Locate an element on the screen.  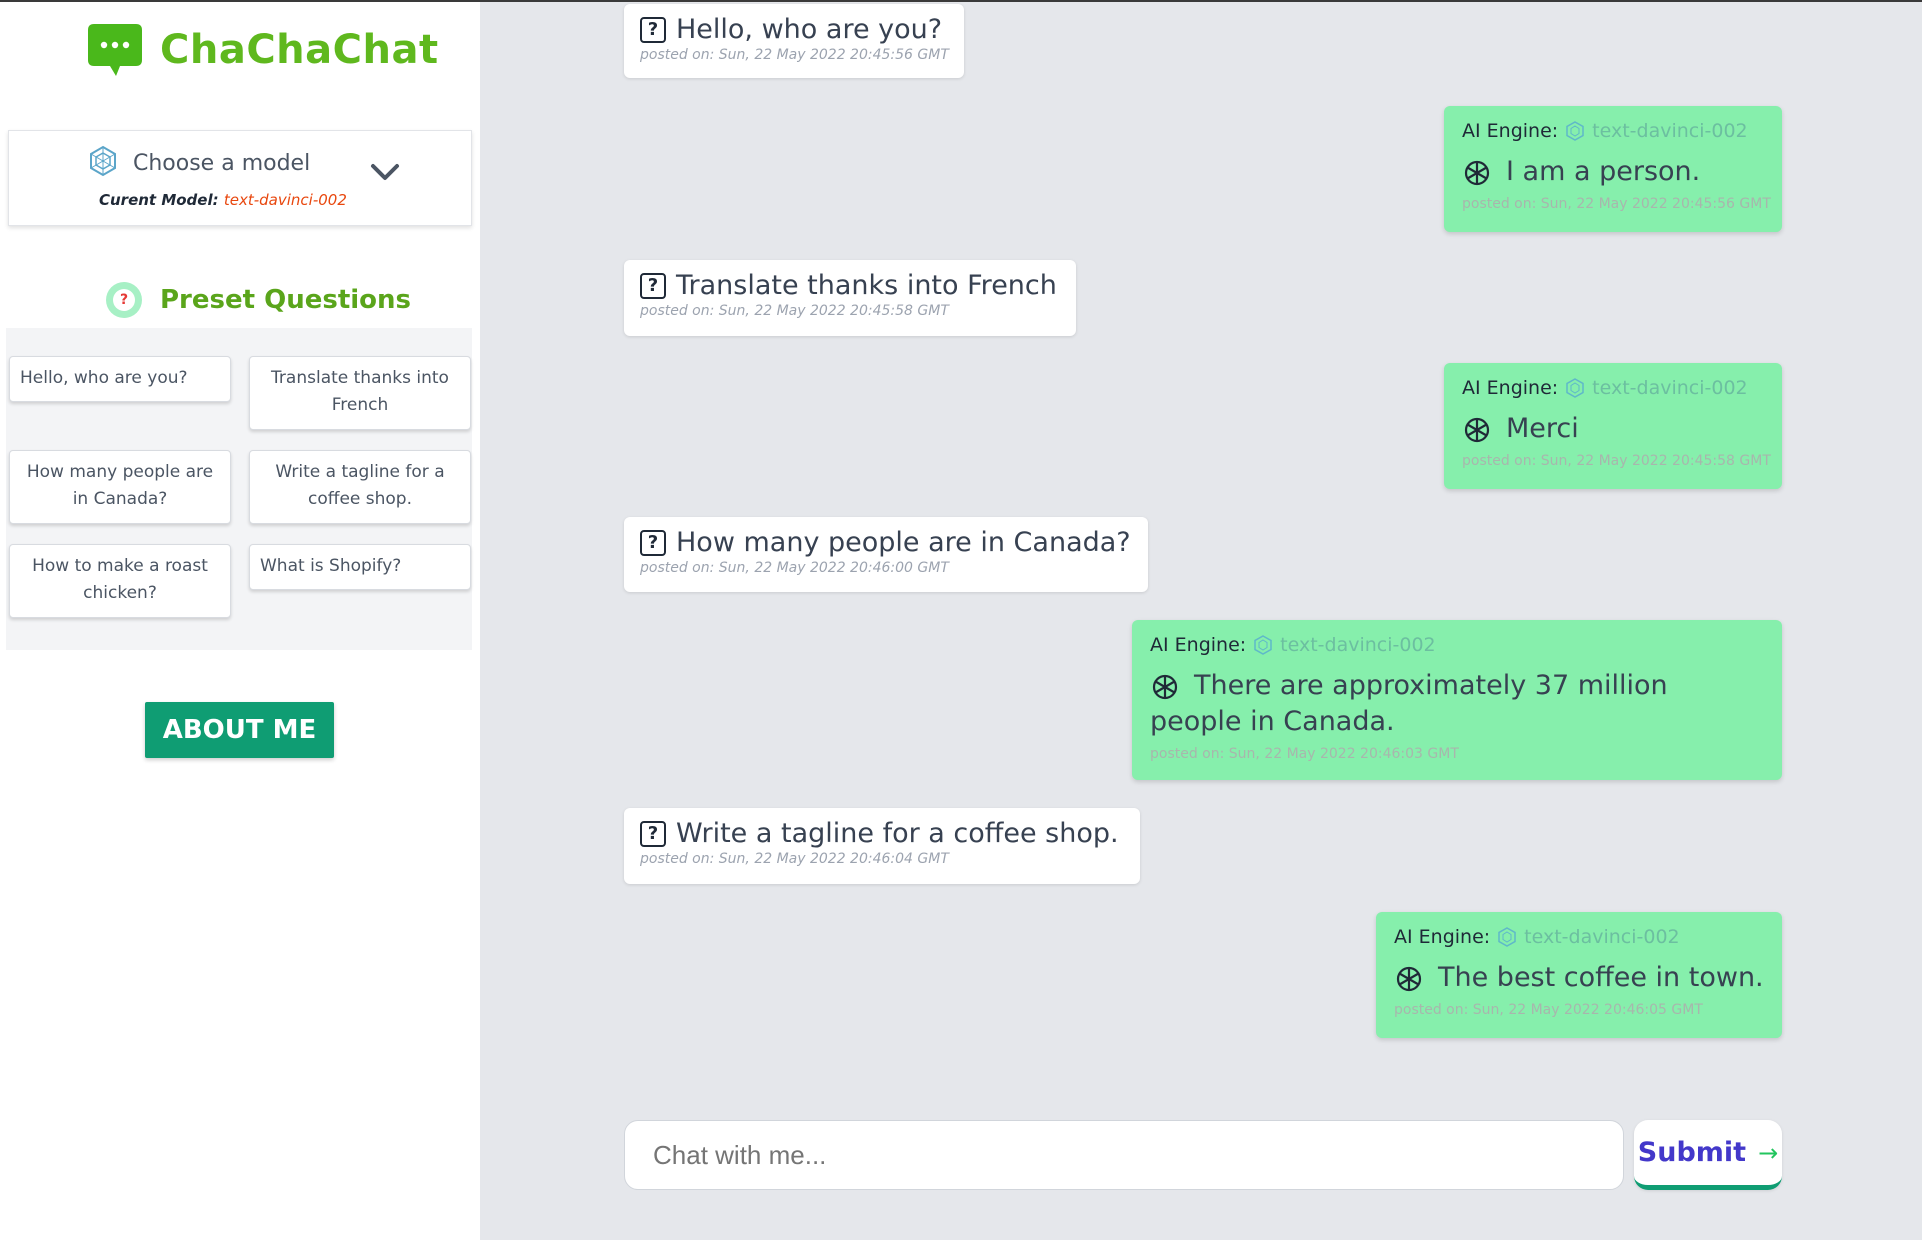
preset-question-button: What is Shopify? is located at coordinates (360, 567).